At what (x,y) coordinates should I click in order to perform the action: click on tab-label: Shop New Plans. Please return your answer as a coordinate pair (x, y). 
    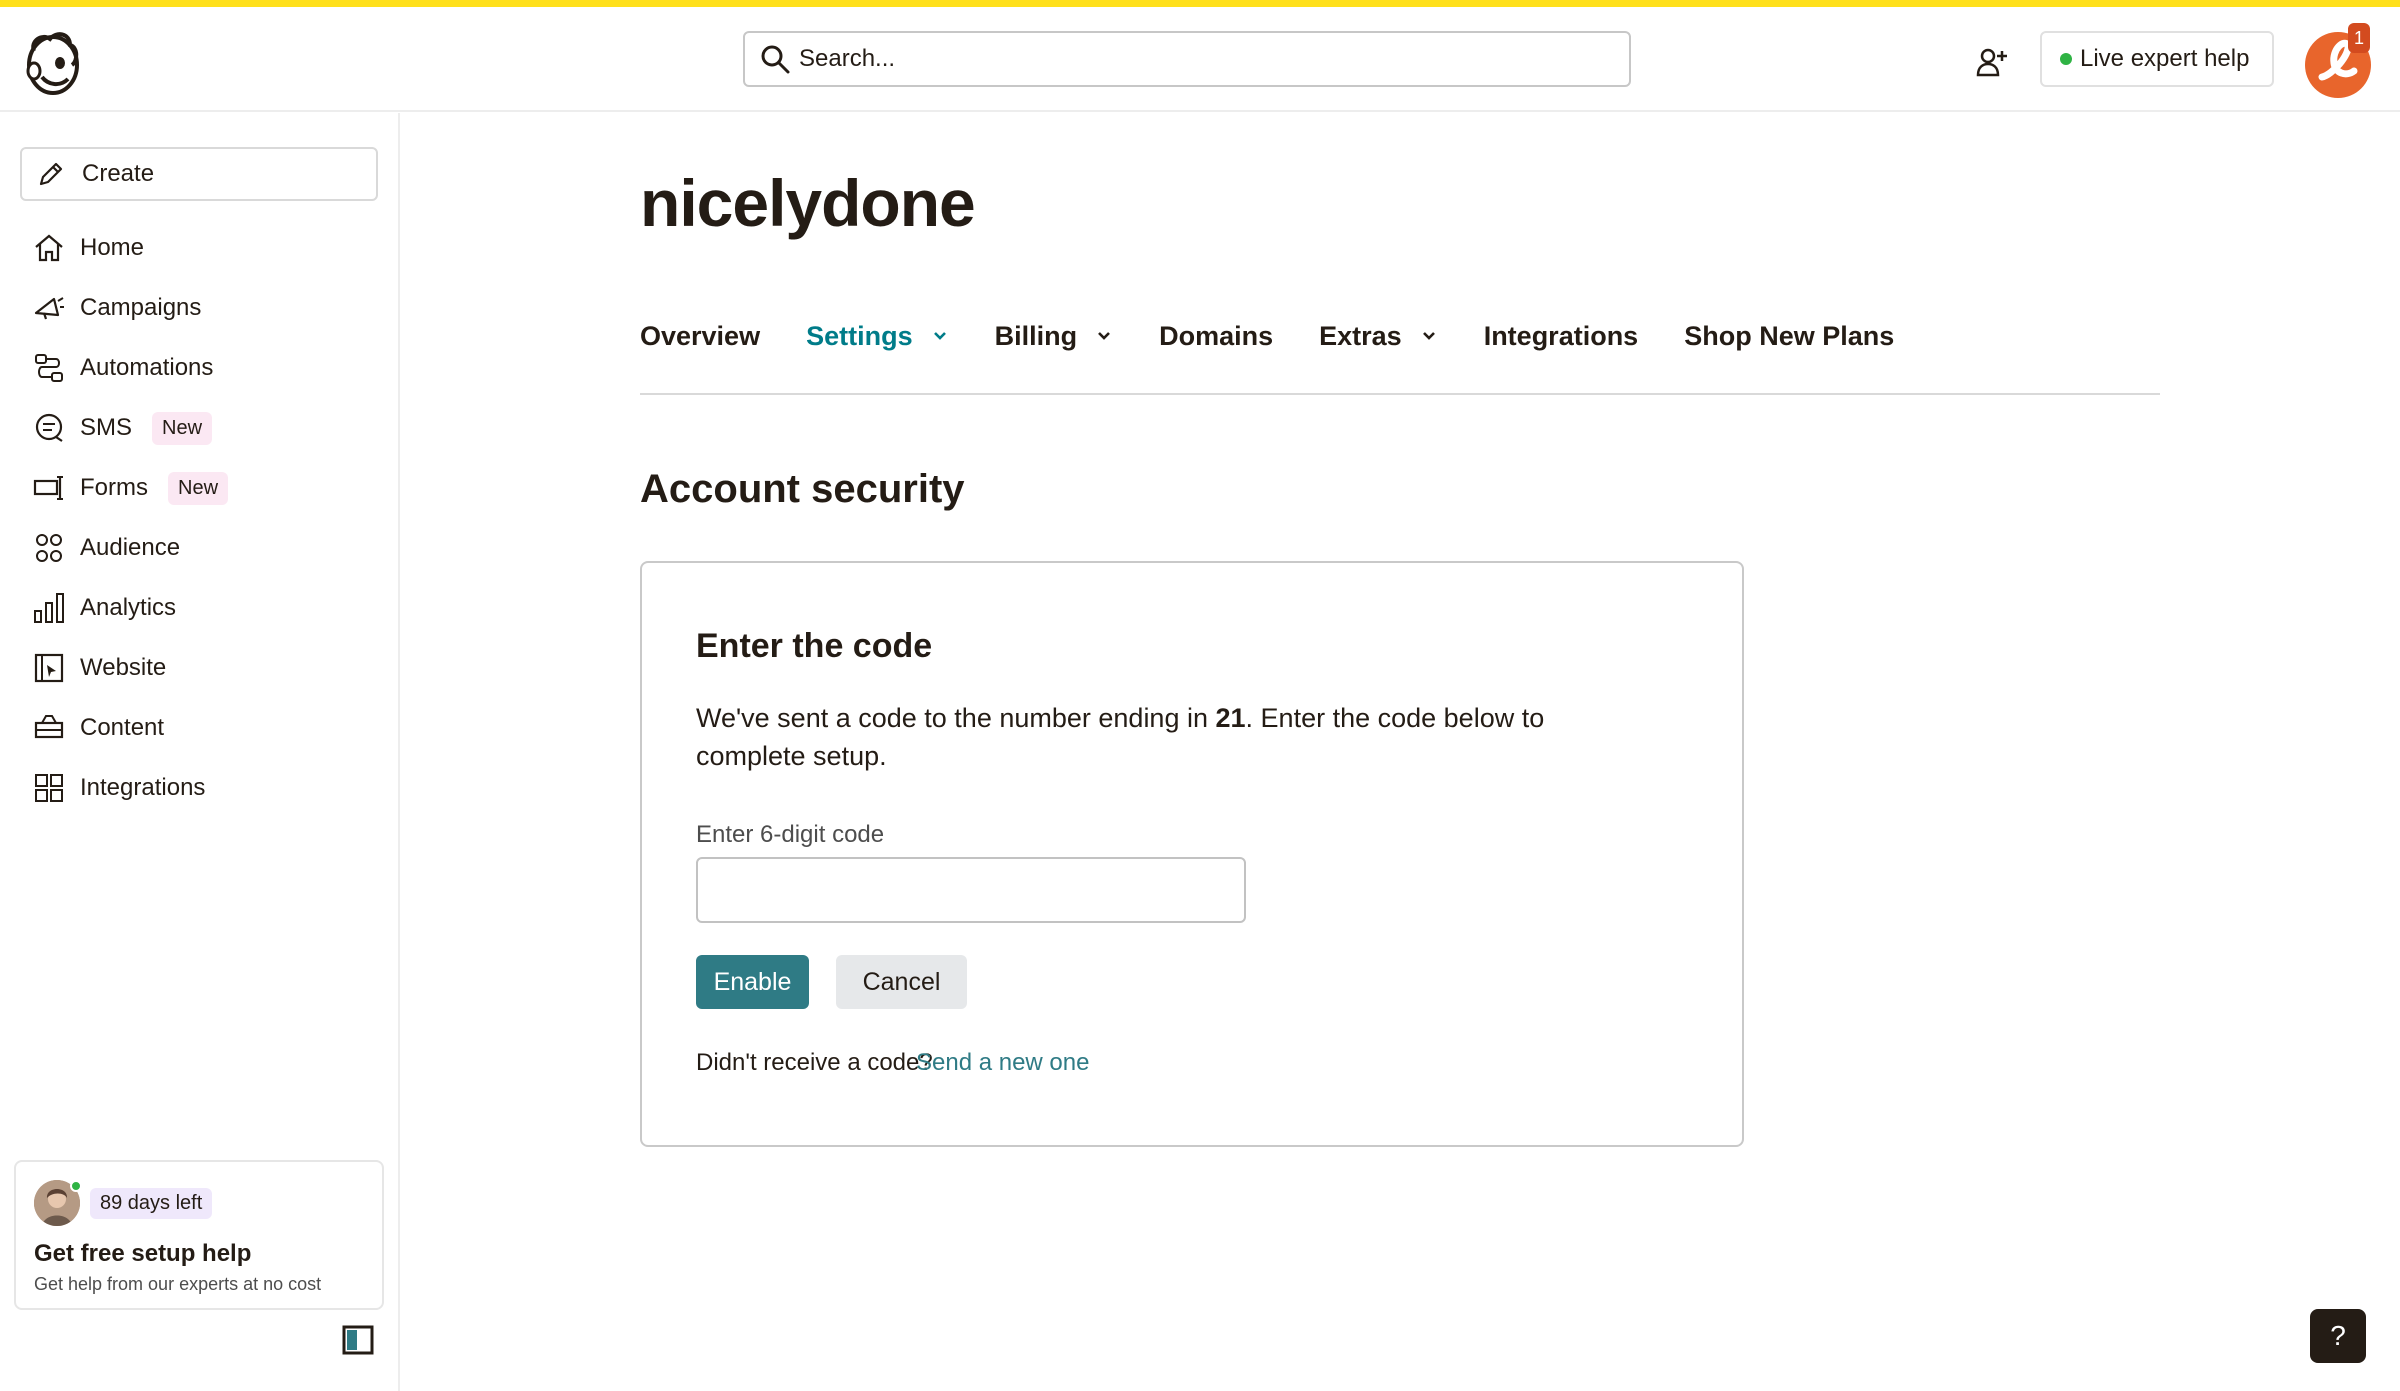
    Looking at the image, I should click on (1789, 335).